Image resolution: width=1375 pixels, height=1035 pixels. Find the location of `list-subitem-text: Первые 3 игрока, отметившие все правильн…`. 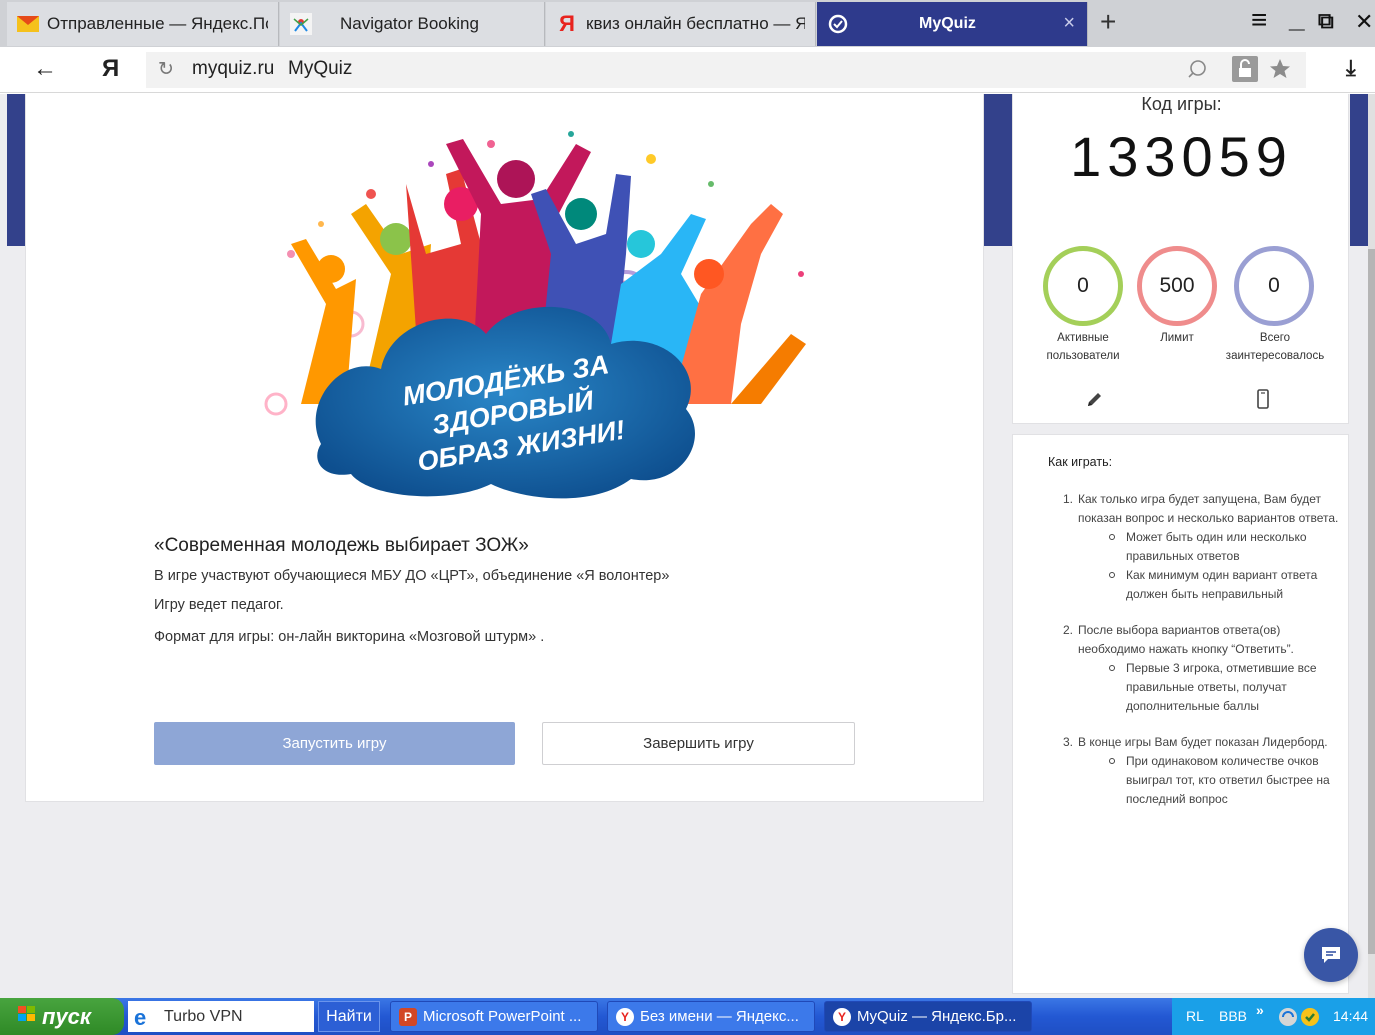

list-subitem-text: Первые 3 игрока, отметившие все правильн… is located at coordinates (1221, 687).